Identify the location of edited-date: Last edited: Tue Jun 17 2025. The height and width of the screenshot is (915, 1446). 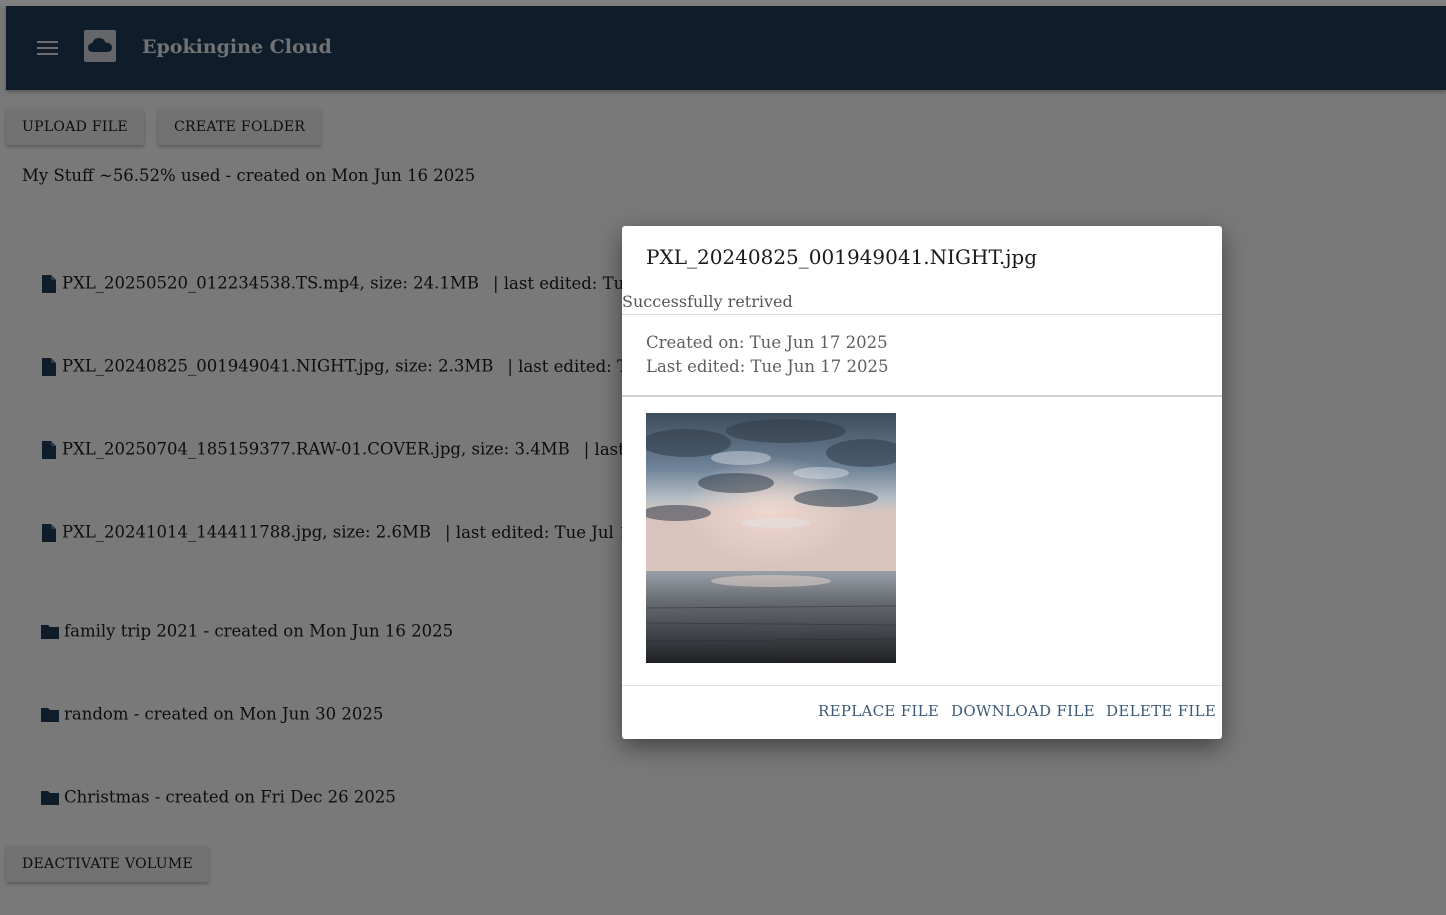
(767, 366).